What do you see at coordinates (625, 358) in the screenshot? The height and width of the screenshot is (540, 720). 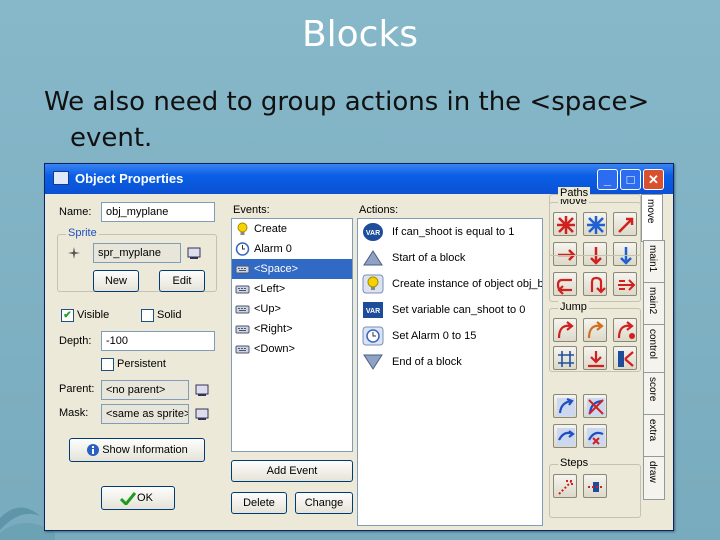 I see `move-to-contact-button` at bounding box center [625, 358].